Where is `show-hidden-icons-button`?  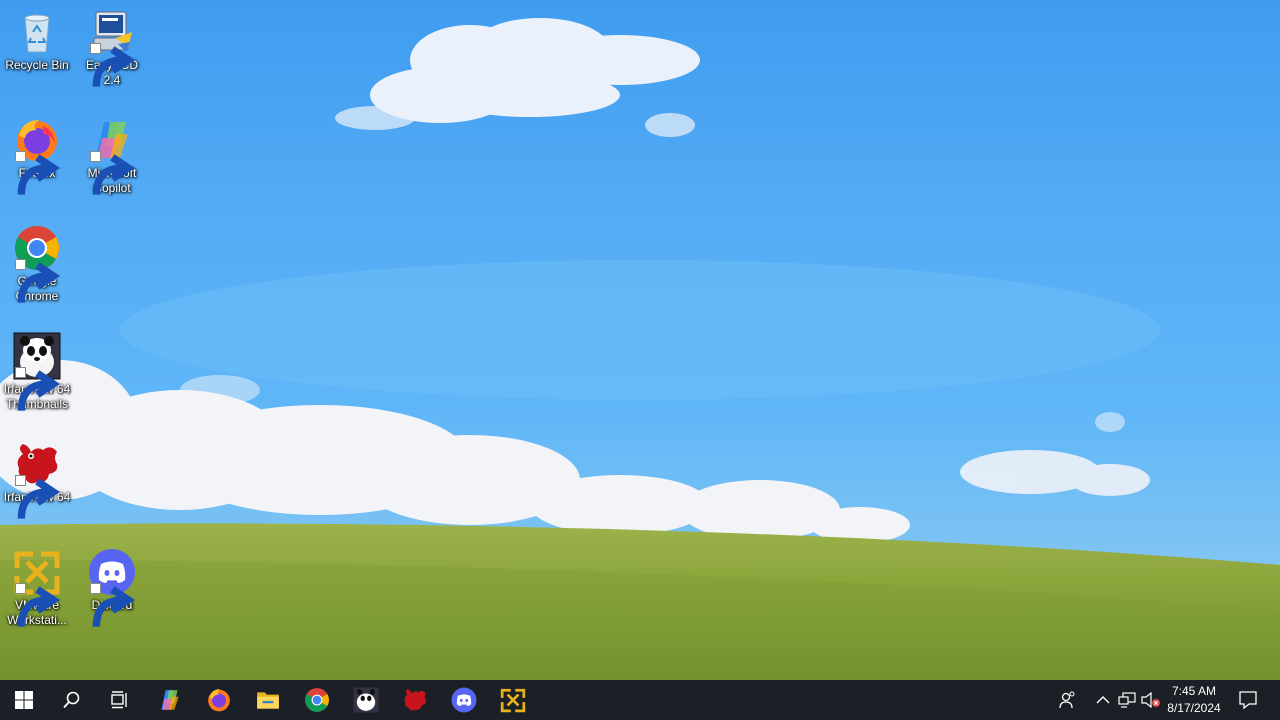
show-hidden-icons-button is located at coordinates (1103, 700).